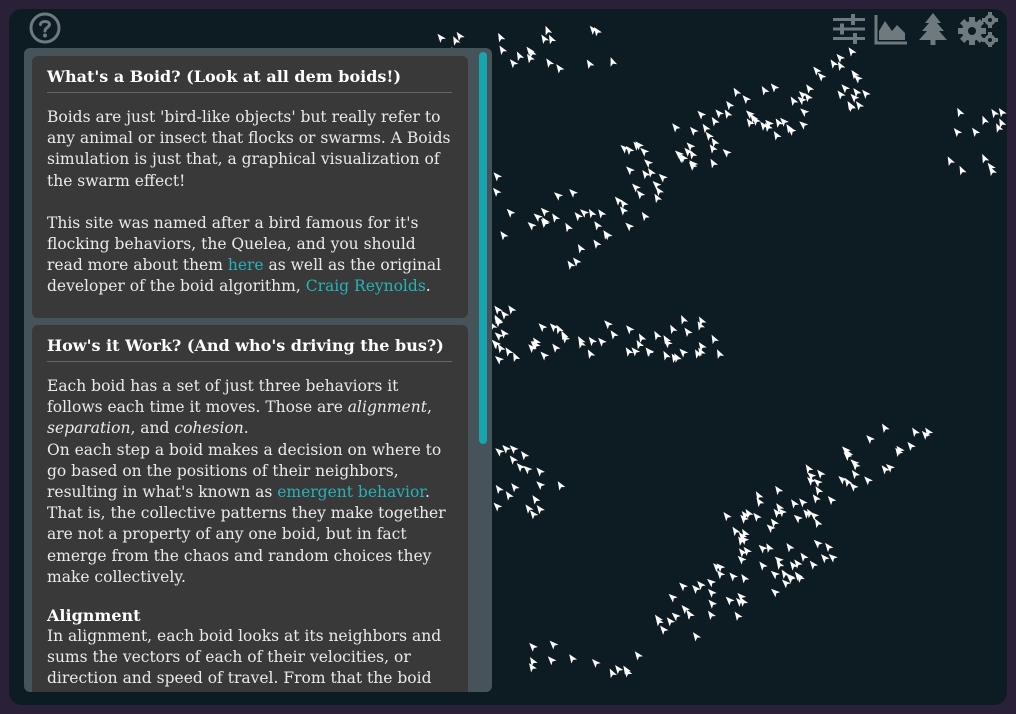  Describe the element at coordinates (429, 407) in the screenshot. I see `card-text: ,` at that location.